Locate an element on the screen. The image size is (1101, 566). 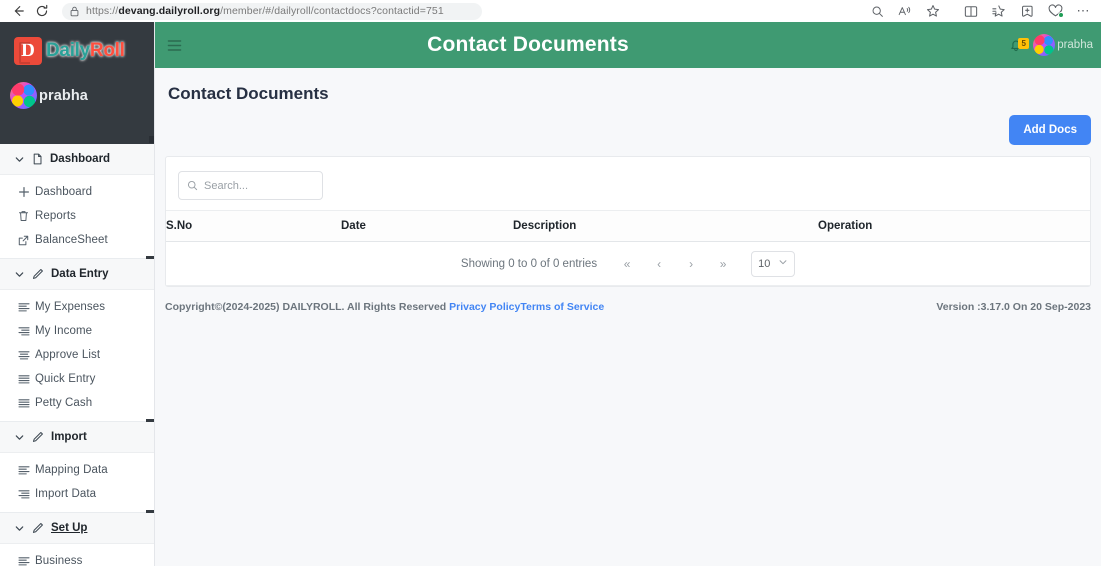
external-link-icon is located at coordinates (26, 240).